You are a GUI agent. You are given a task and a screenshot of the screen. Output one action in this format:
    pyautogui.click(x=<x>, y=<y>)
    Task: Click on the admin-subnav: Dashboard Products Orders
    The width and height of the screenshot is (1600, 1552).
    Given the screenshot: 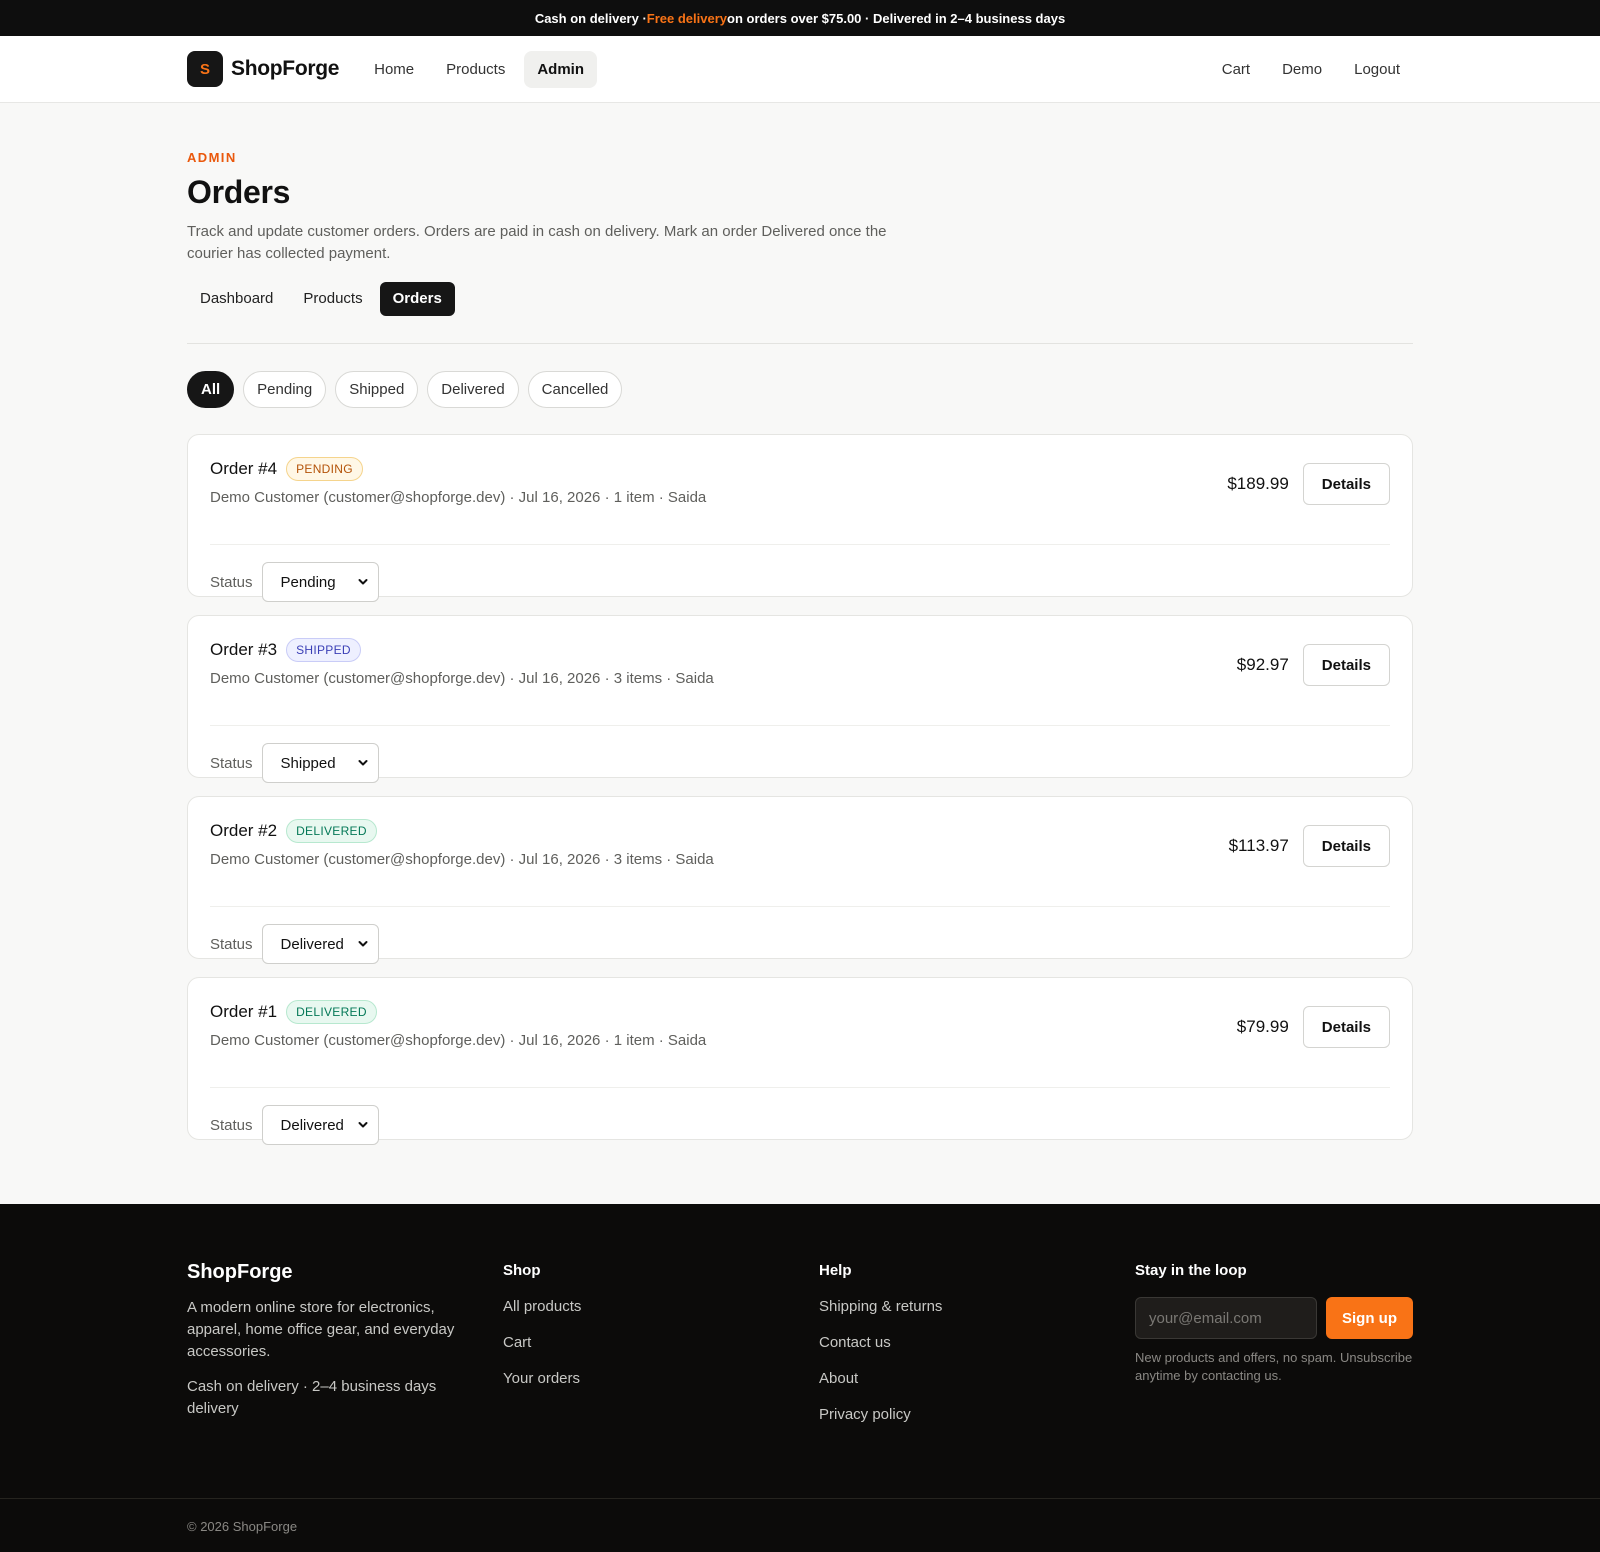 What is the action you would take?
    pyautogui.click(x=800, y=299)
    